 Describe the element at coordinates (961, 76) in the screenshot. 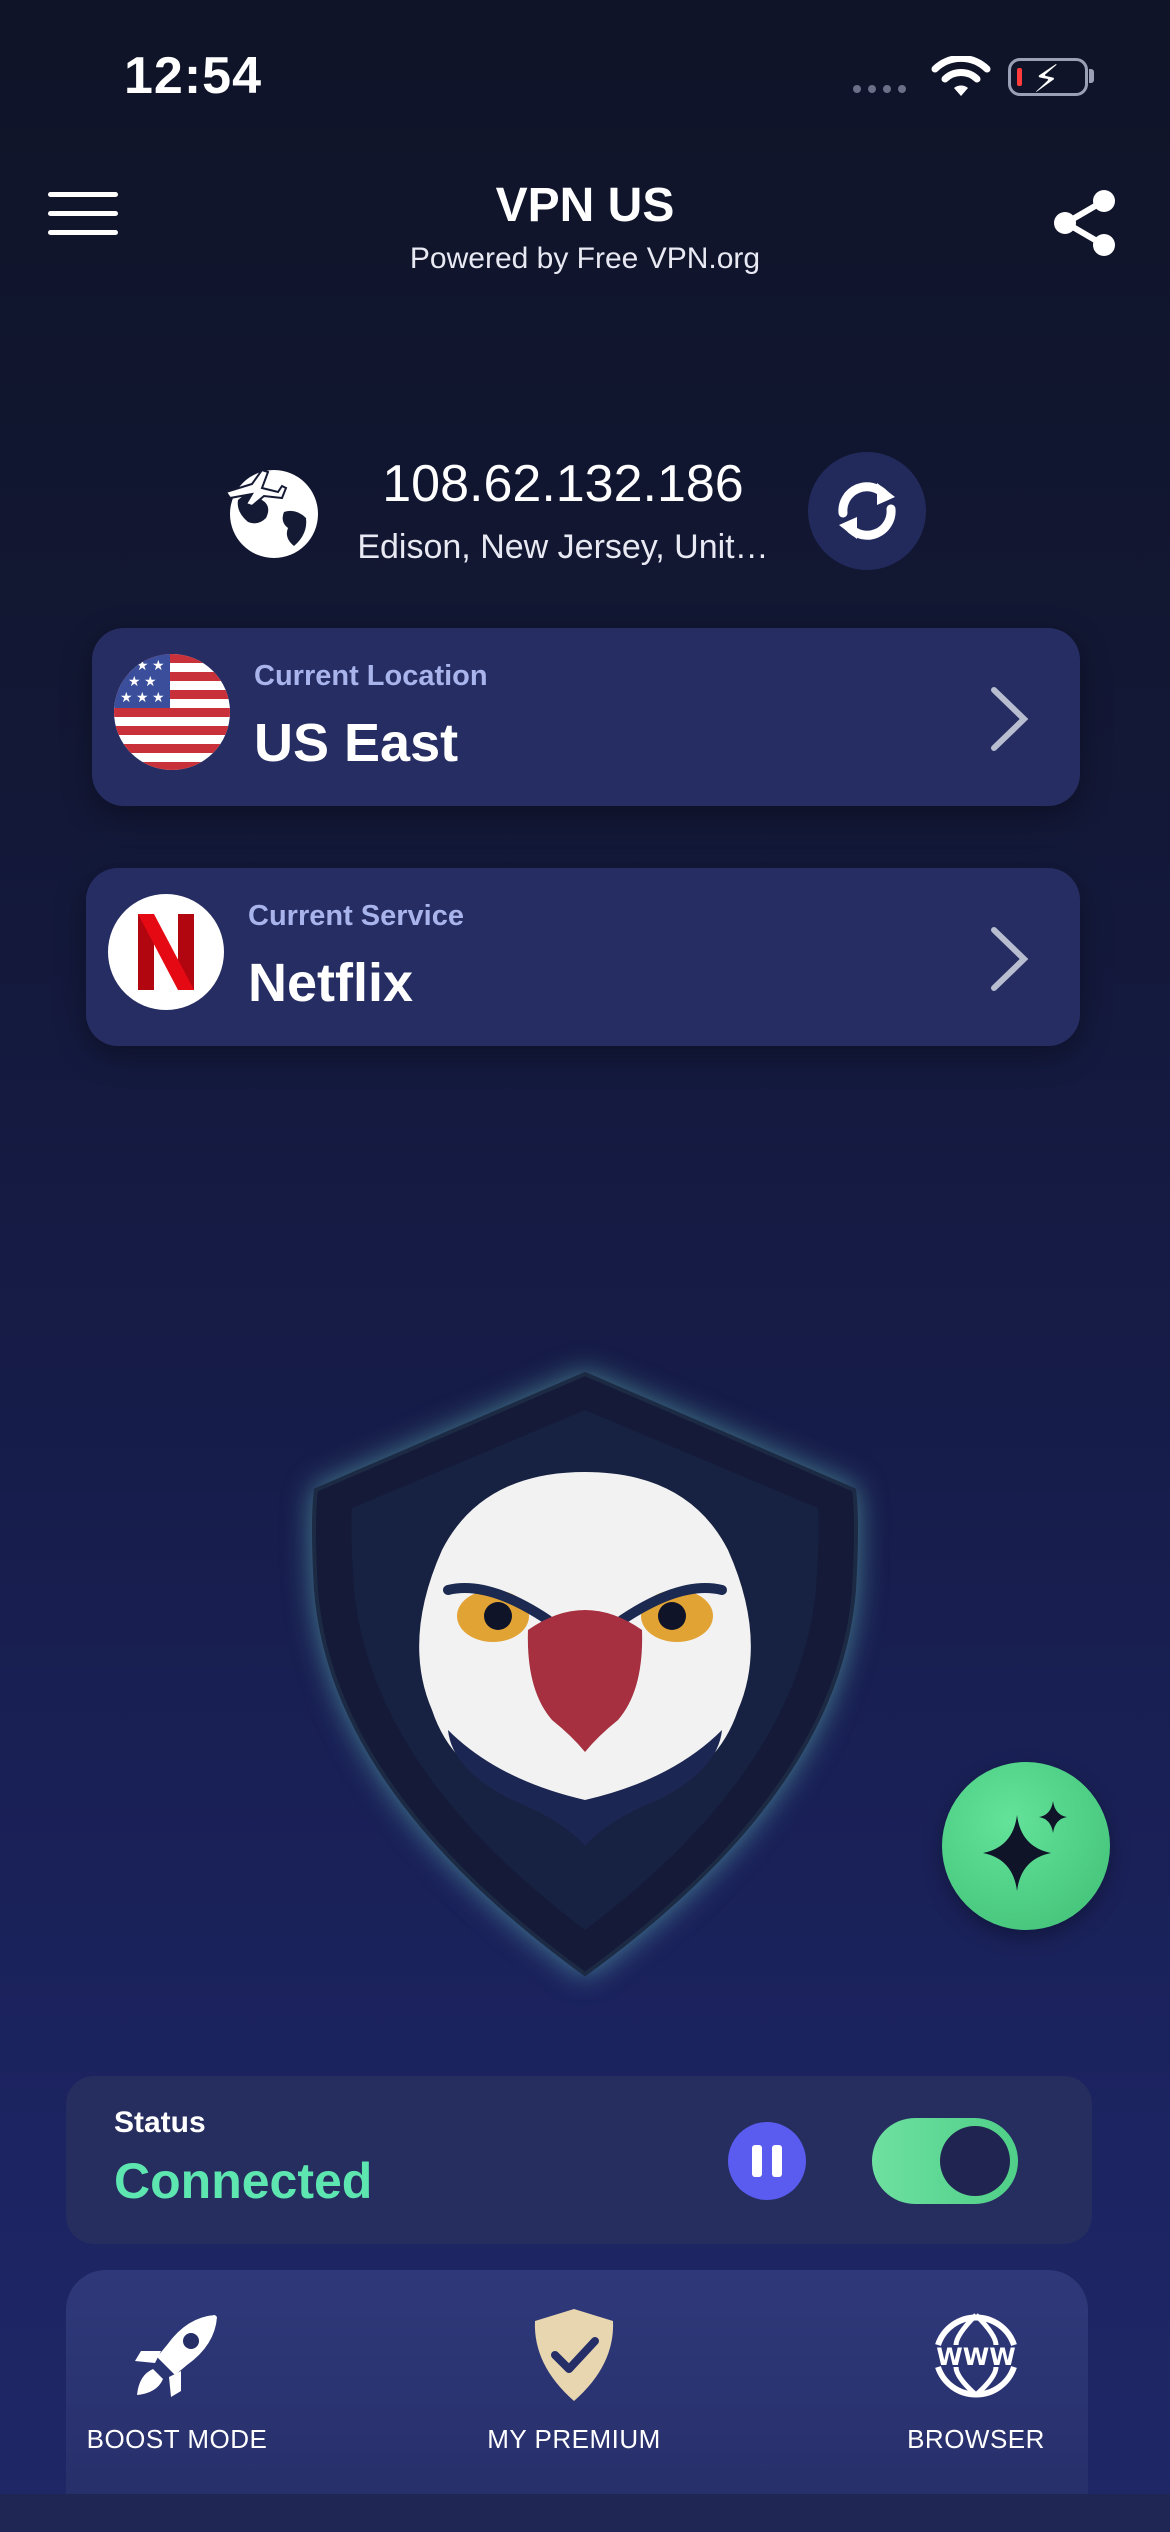

I see `wifi-icon` at that location.